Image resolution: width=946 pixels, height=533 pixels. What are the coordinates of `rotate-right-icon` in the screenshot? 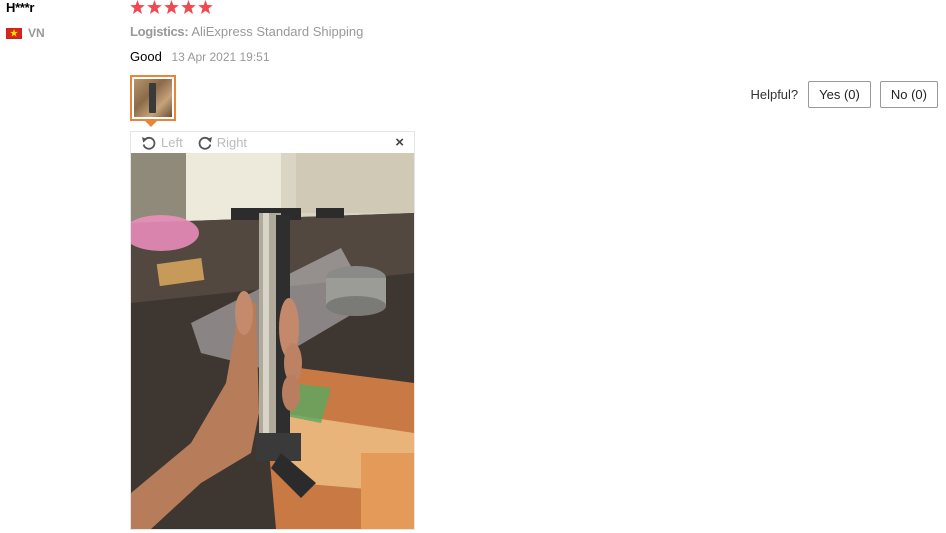 It's located at (205, 143).